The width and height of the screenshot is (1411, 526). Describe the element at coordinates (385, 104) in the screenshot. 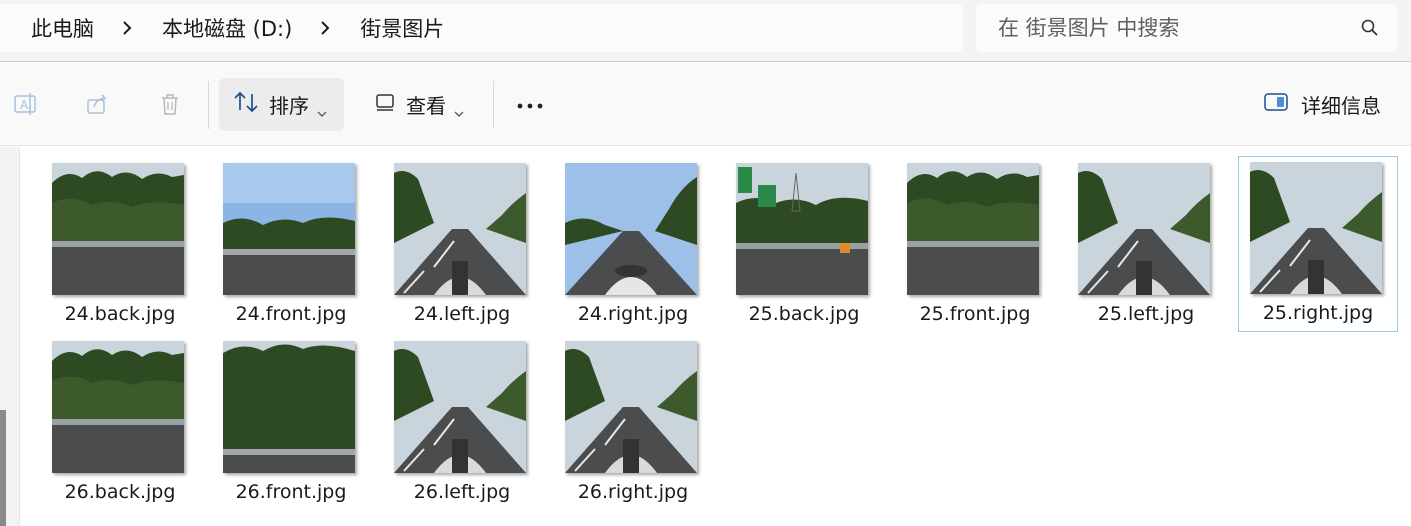

I see `view-icon` at that location.